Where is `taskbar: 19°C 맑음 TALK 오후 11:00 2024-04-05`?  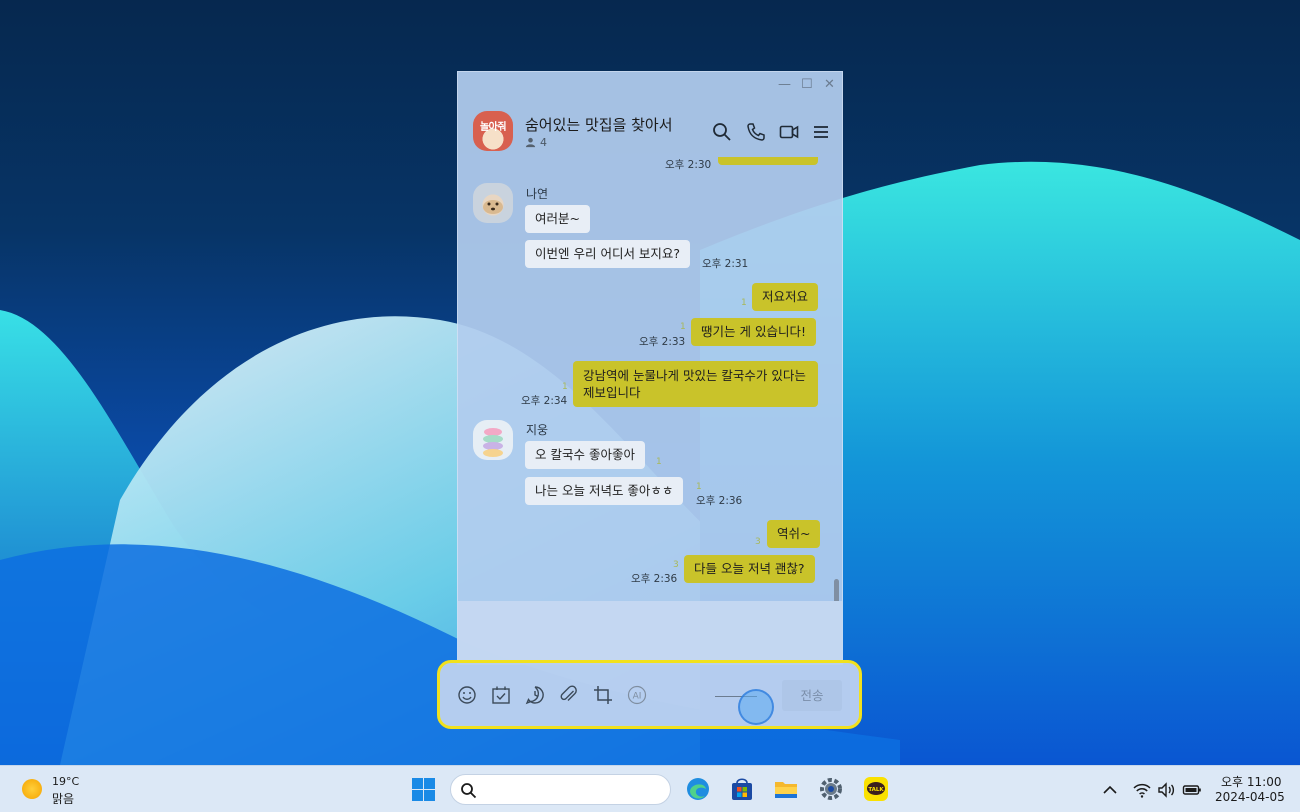
taskbar: 19°C 맑음 TALK 오후 11:00 2024-04-05 is located at coordinates (650, 788).